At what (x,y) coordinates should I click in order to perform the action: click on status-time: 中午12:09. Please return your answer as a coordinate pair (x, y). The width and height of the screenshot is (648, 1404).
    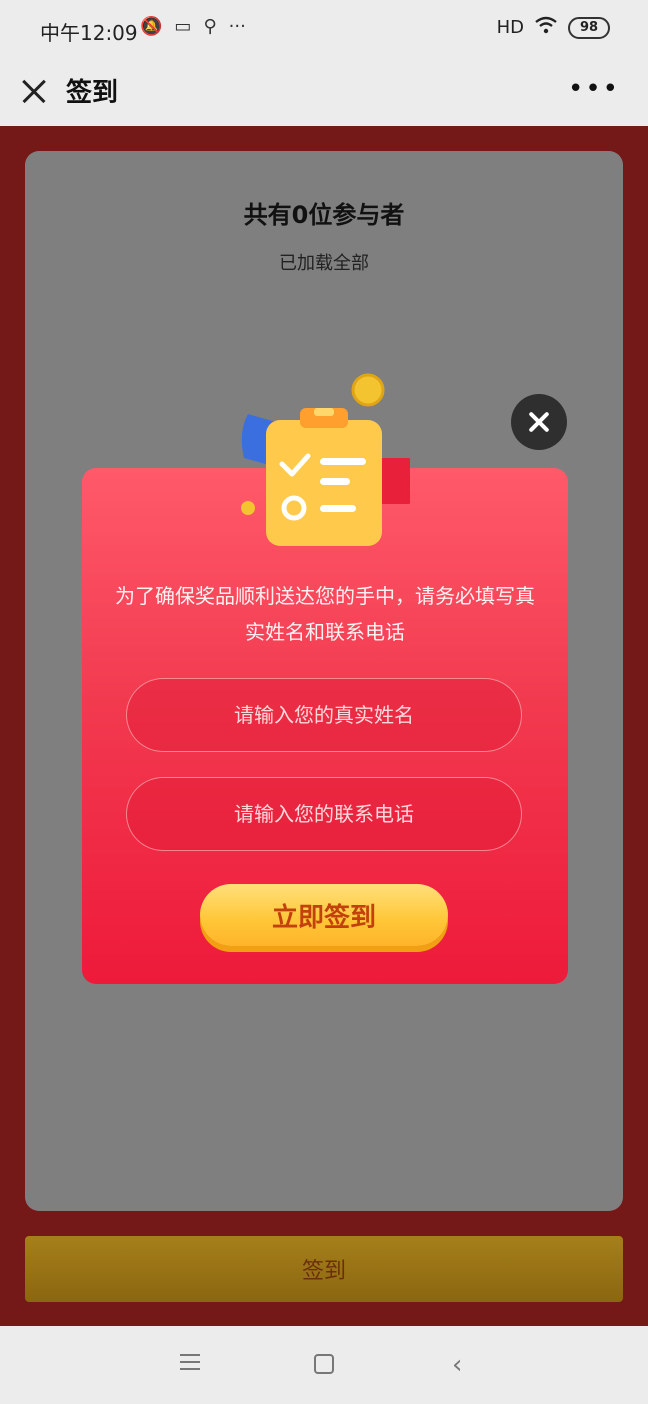
    Looking at the image, I should click on (89, 33).